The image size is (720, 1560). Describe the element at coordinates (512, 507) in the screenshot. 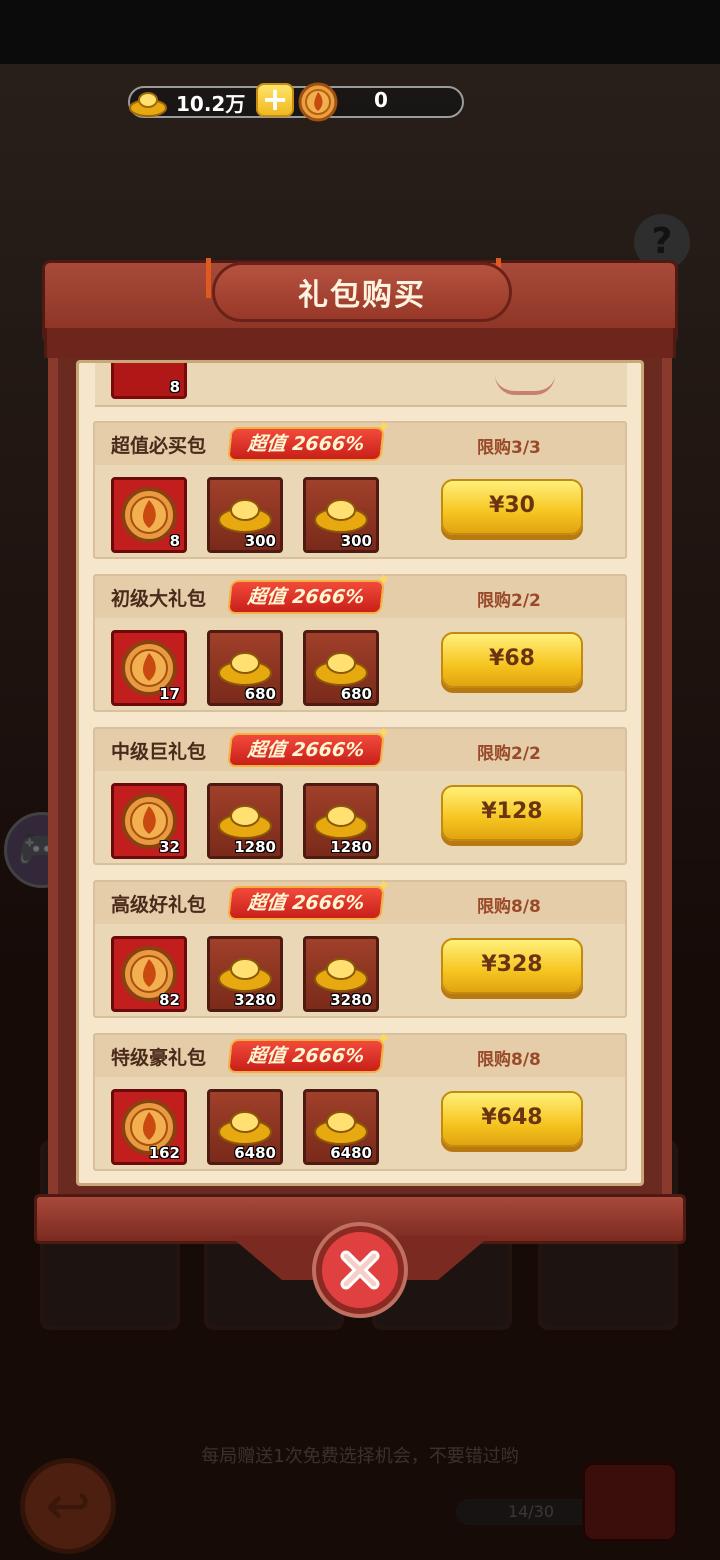

I see `buy-button: ¥30` at that location.